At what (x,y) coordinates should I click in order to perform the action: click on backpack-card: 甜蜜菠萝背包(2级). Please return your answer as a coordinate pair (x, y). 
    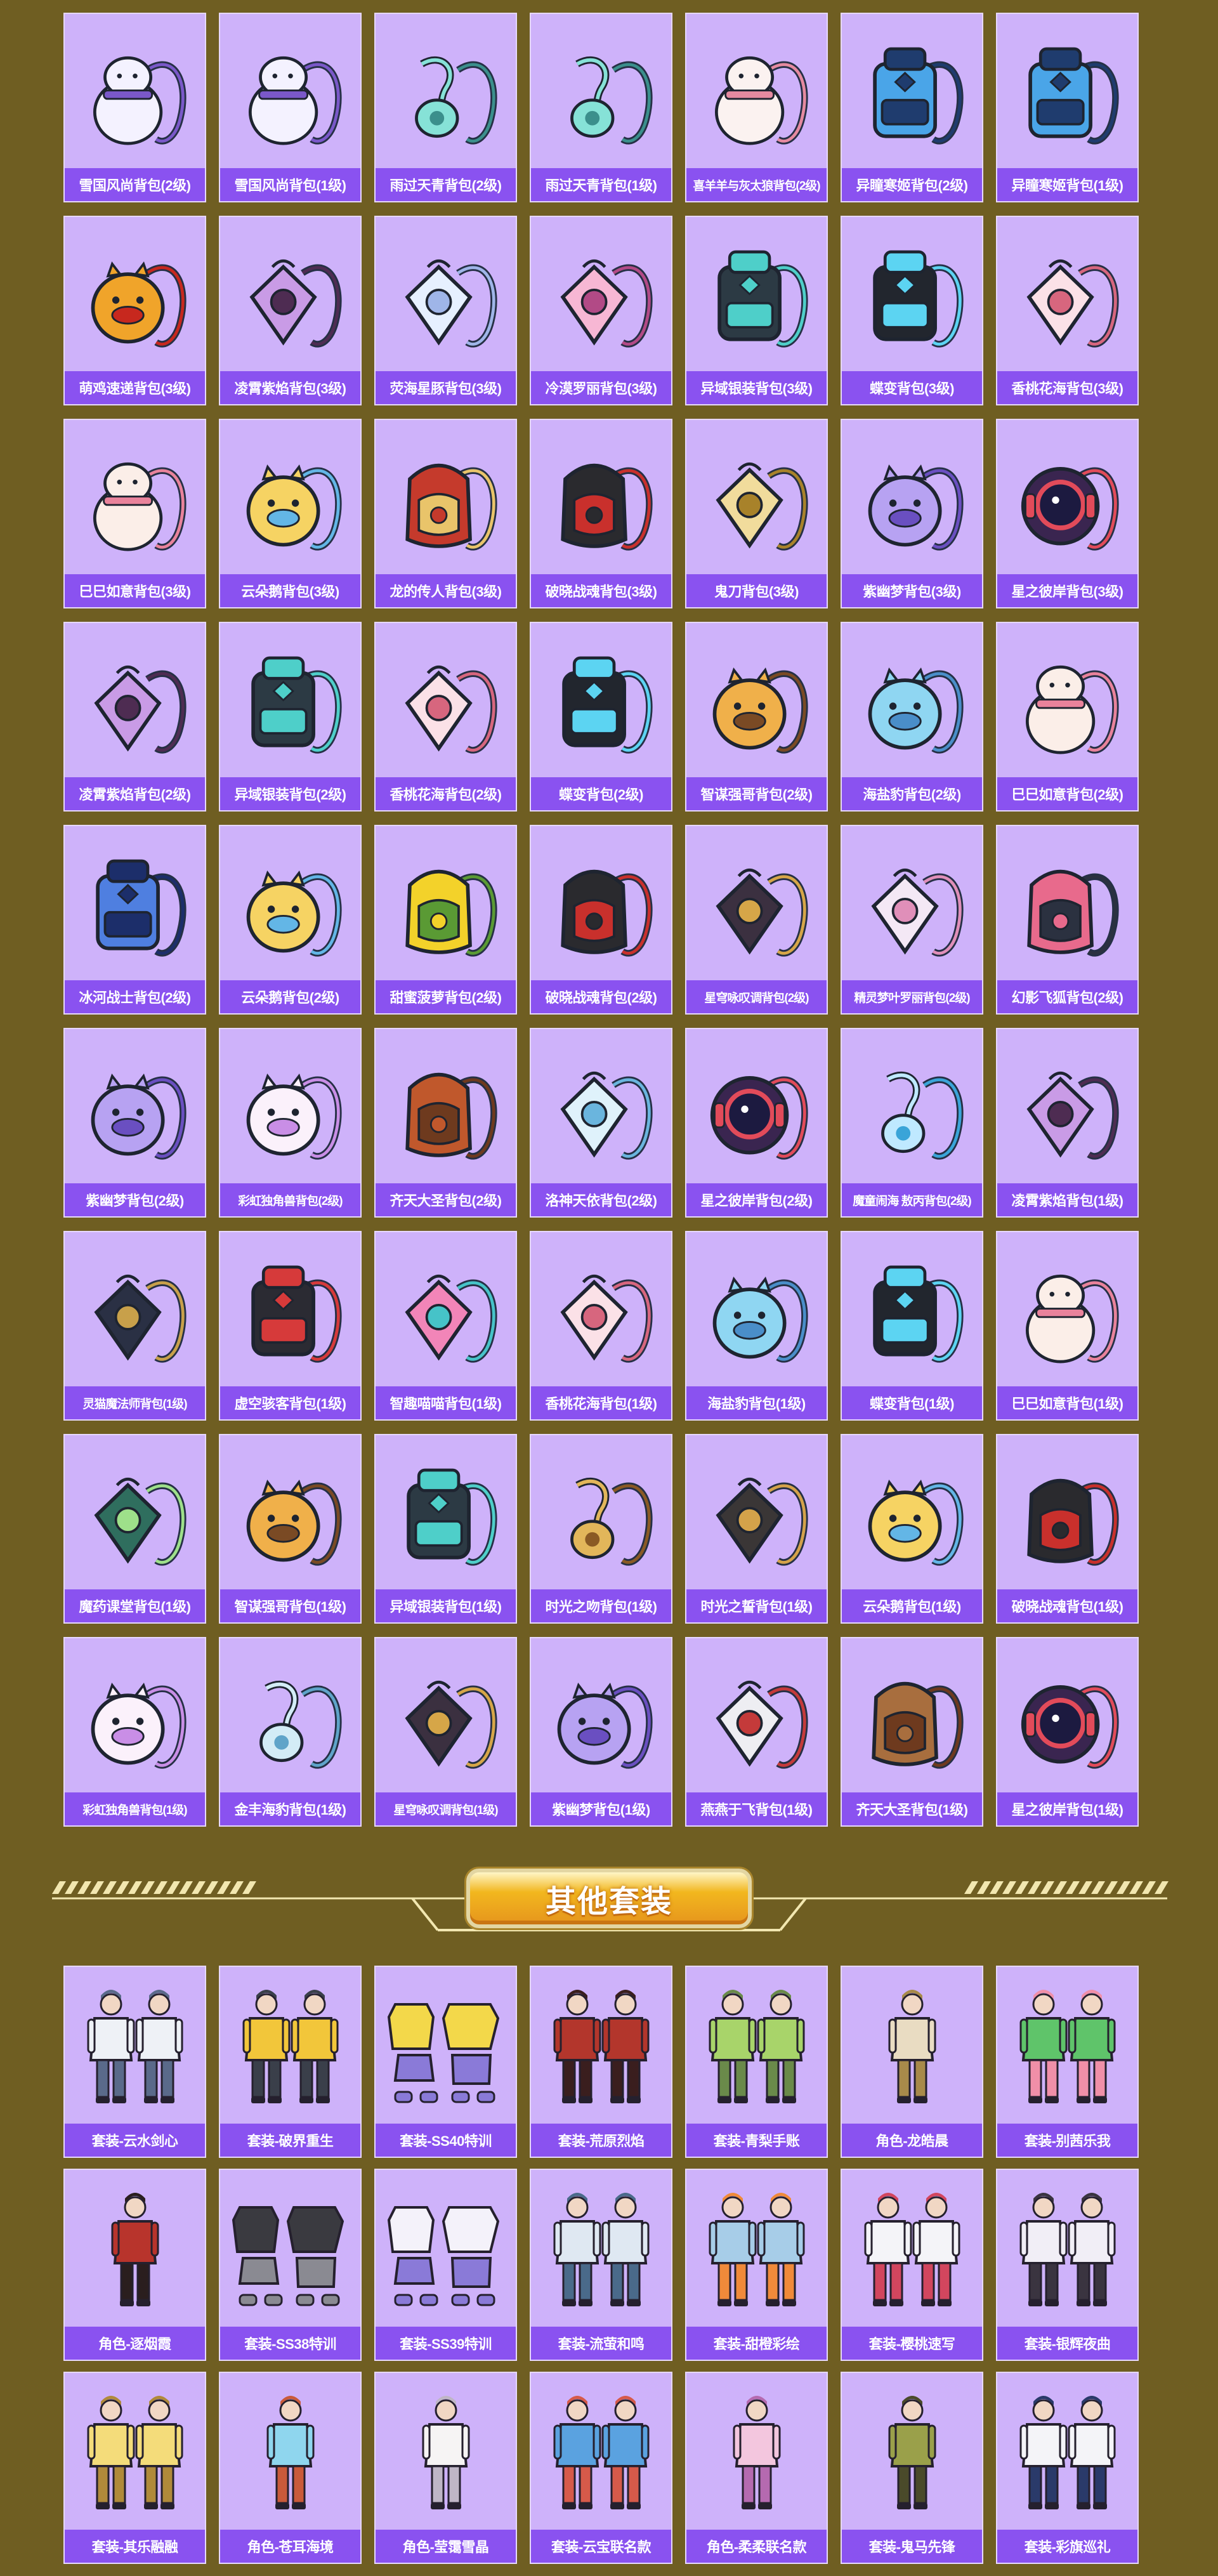
    Looking at the image, I should click on (446, 920).